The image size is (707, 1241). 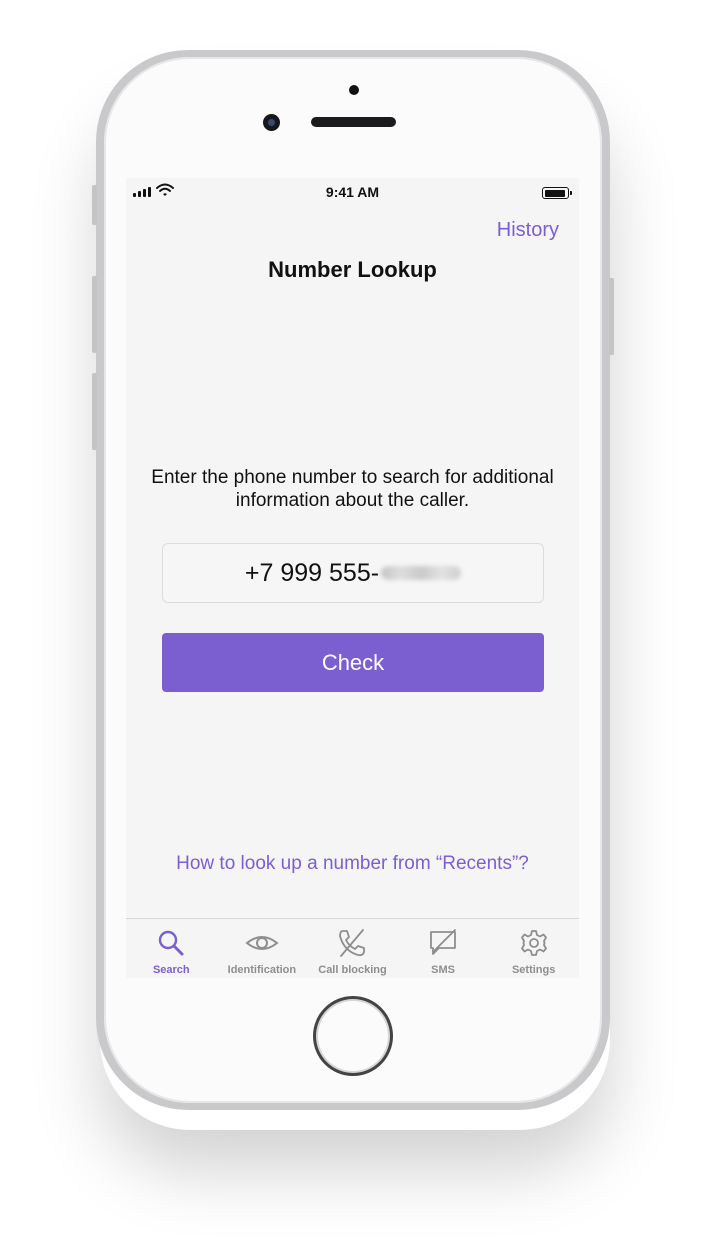 I want to click on page-title: Number Lookup, so click(x=352, y=269).